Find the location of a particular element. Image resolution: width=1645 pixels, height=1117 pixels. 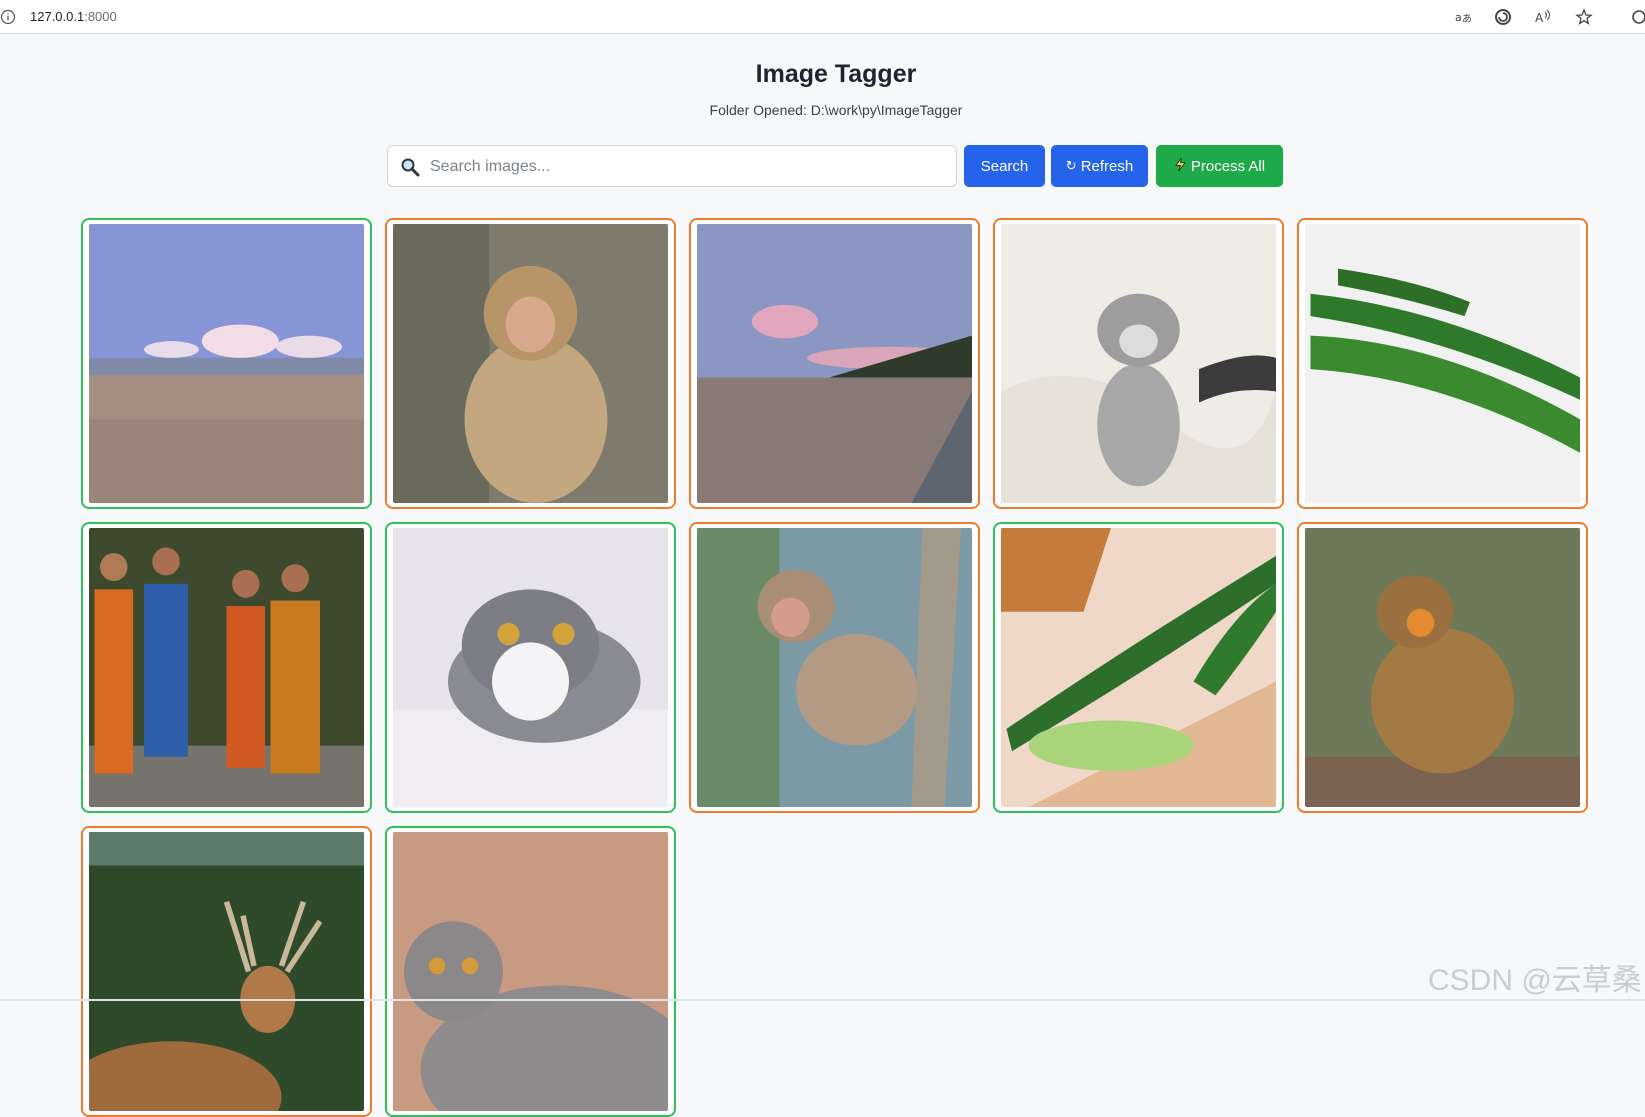

refresh-button-label: Refresh is located at coordinates (1107, 166).